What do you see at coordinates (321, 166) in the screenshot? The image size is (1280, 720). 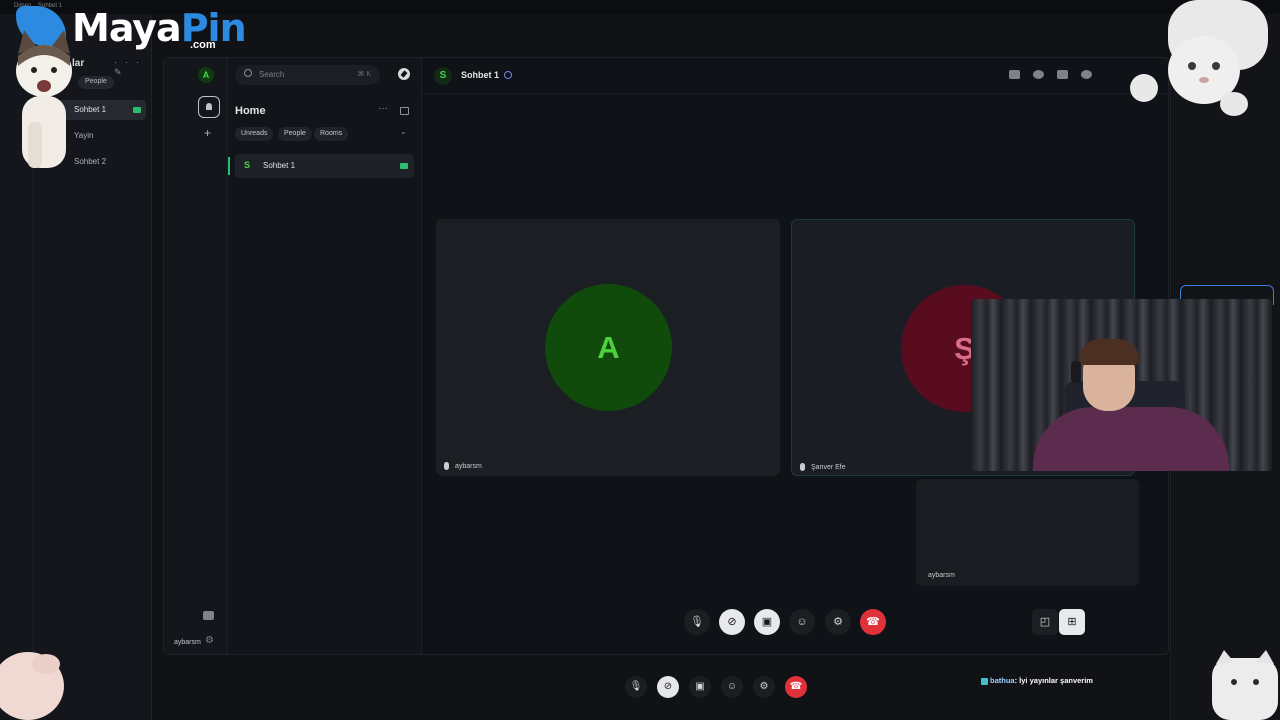 I see `room-list-item: S Sohbet 1` at bounding box center [321, 166].